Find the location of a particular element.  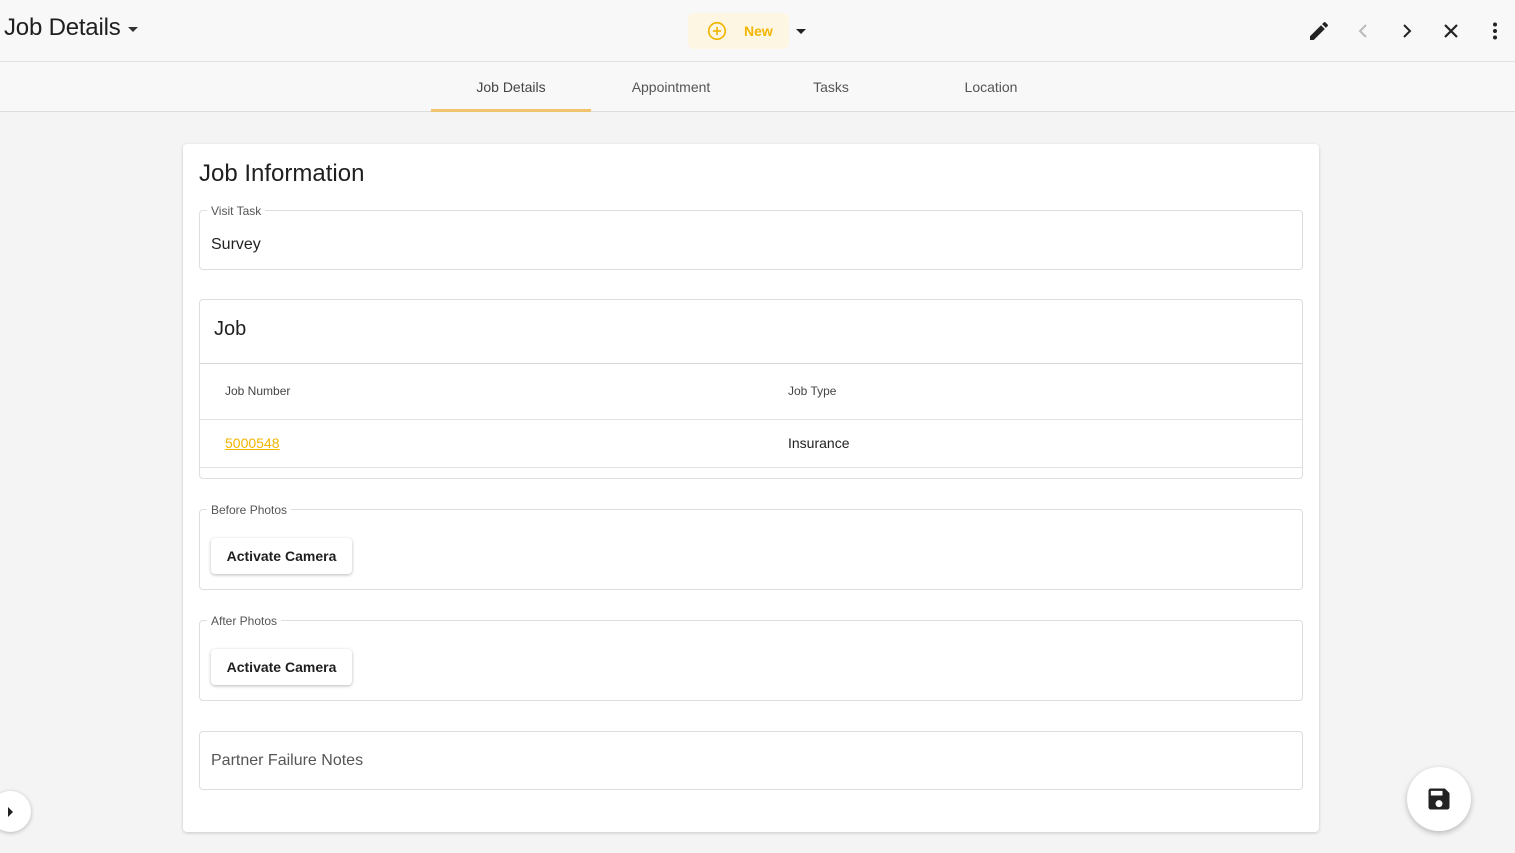

tab-bar: Job Details Appointment Tasks Location is located at coordinates (757, 87).